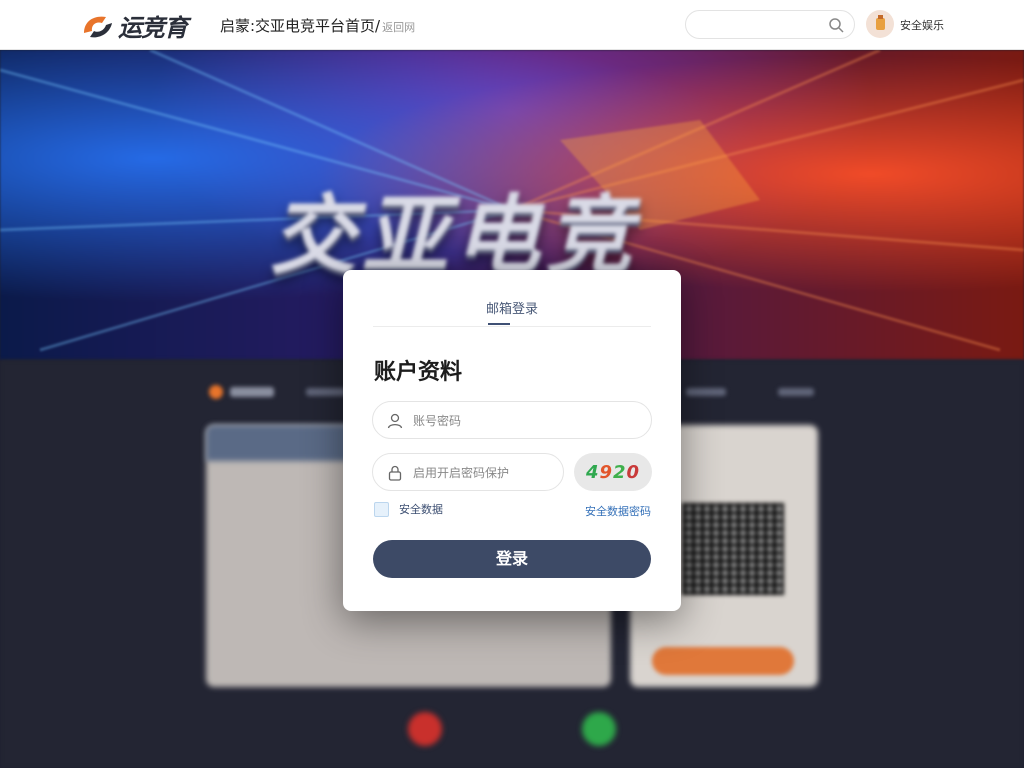 The height and width of the screenshot is (768, 1024). I want to click on avatar-icon, so click(880, 22).